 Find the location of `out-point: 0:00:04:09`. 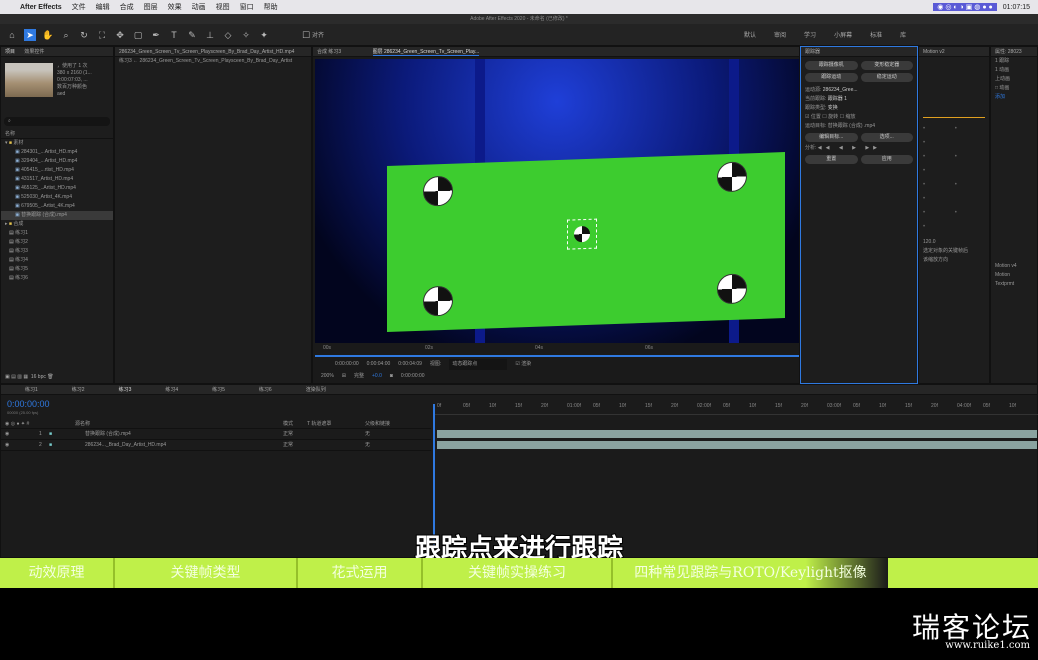

out-point: 0:00:04:09 is located at coordinates (410, 364).